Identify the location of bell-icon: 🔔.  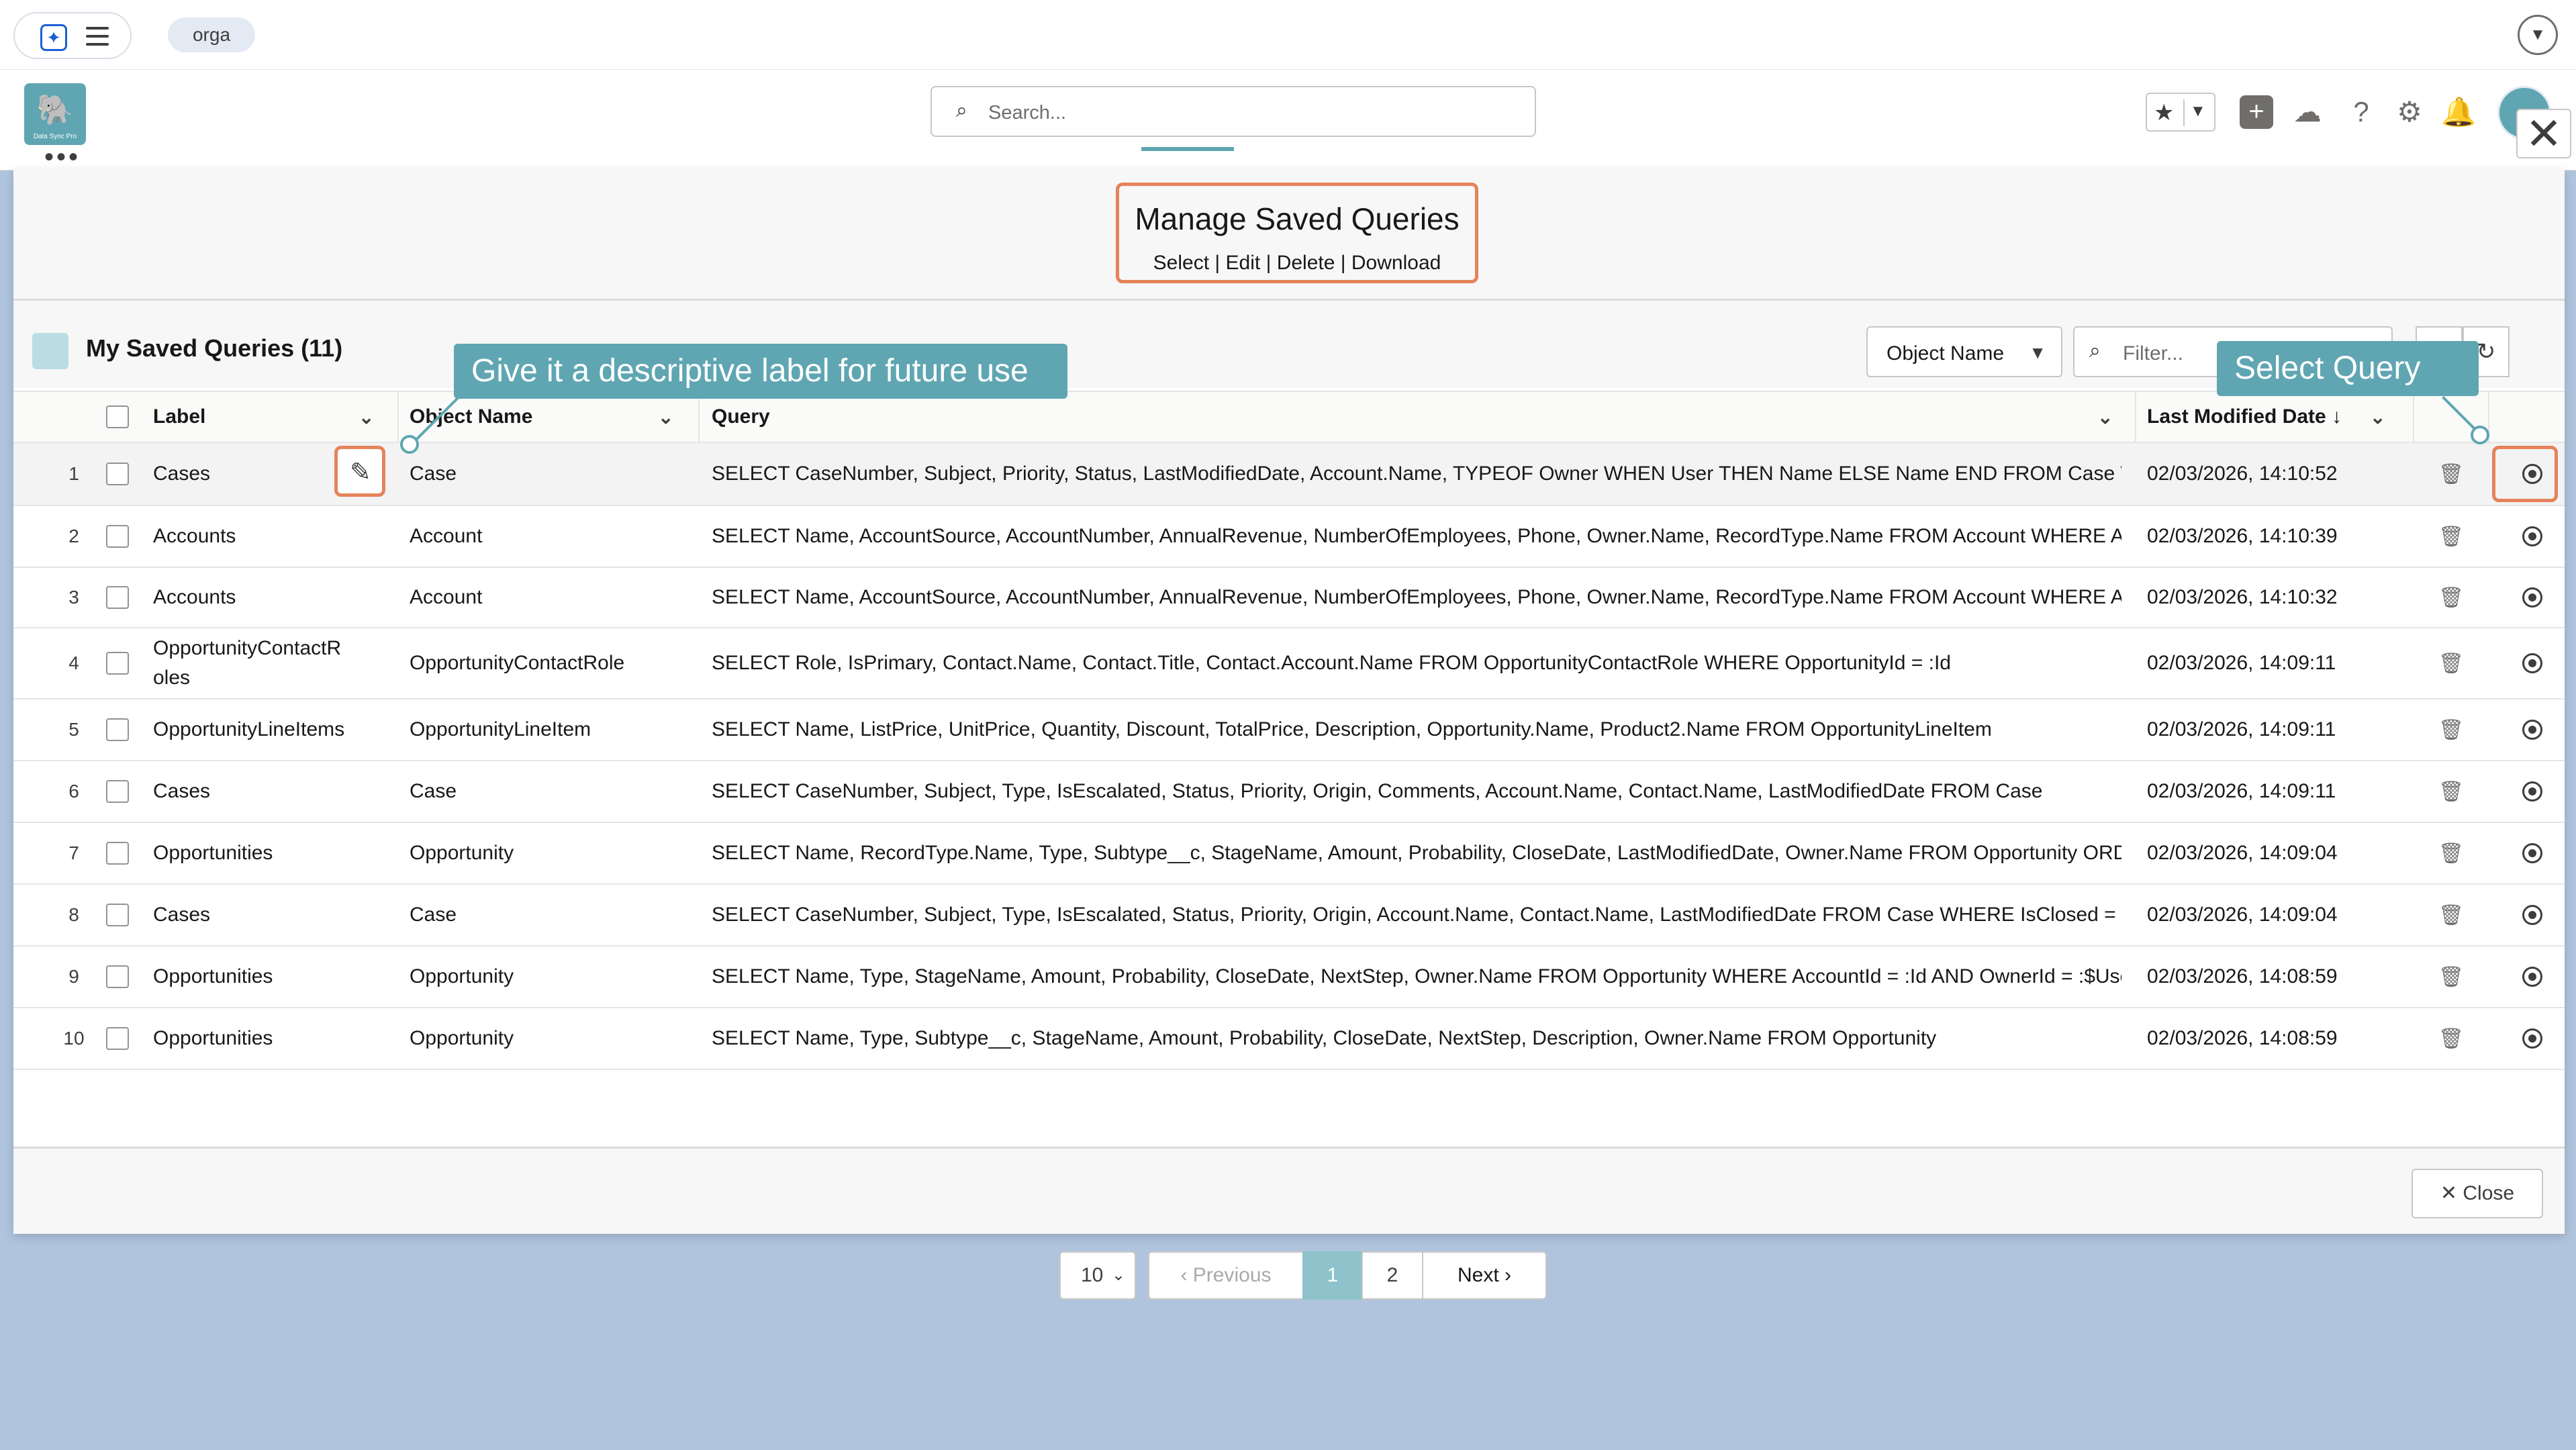
(2458, 112).